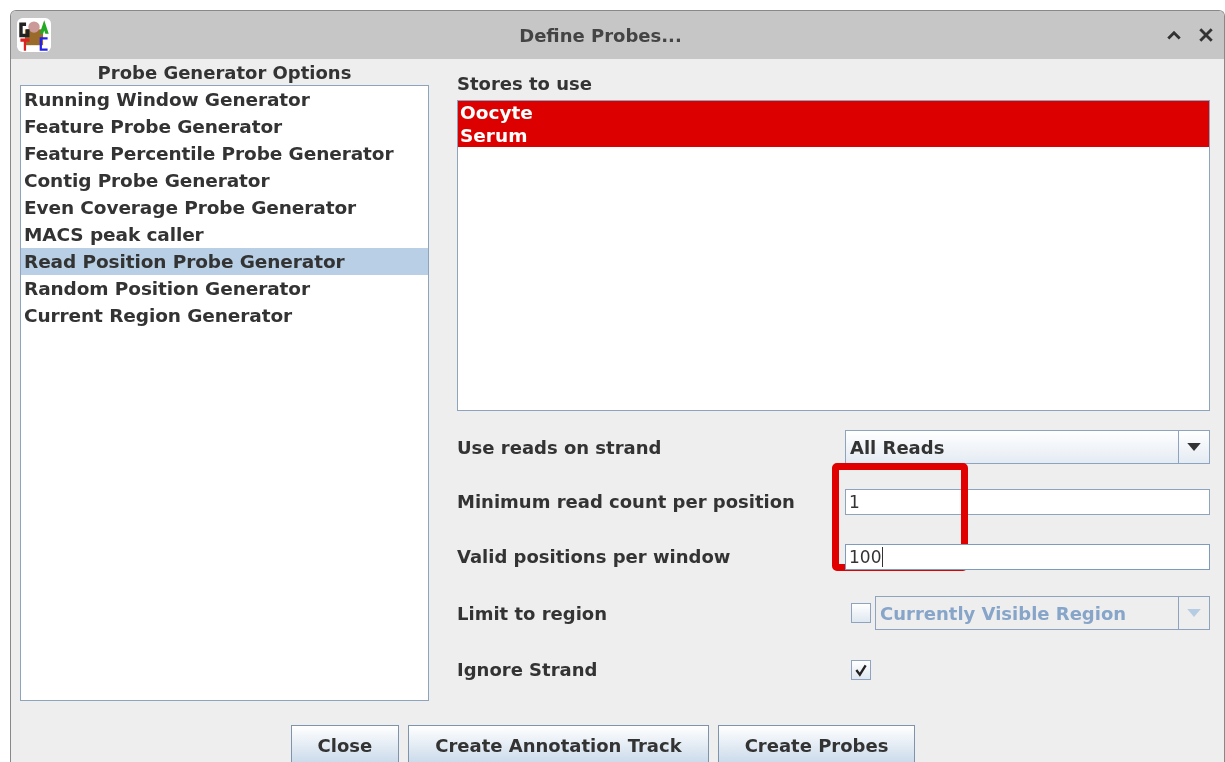 This screenshot has height=762, width=1225. What do you see at coordinates (1027, 447) in the screenshot?
I see `dropdown: All Reads` at bounding box center [1027, 447].